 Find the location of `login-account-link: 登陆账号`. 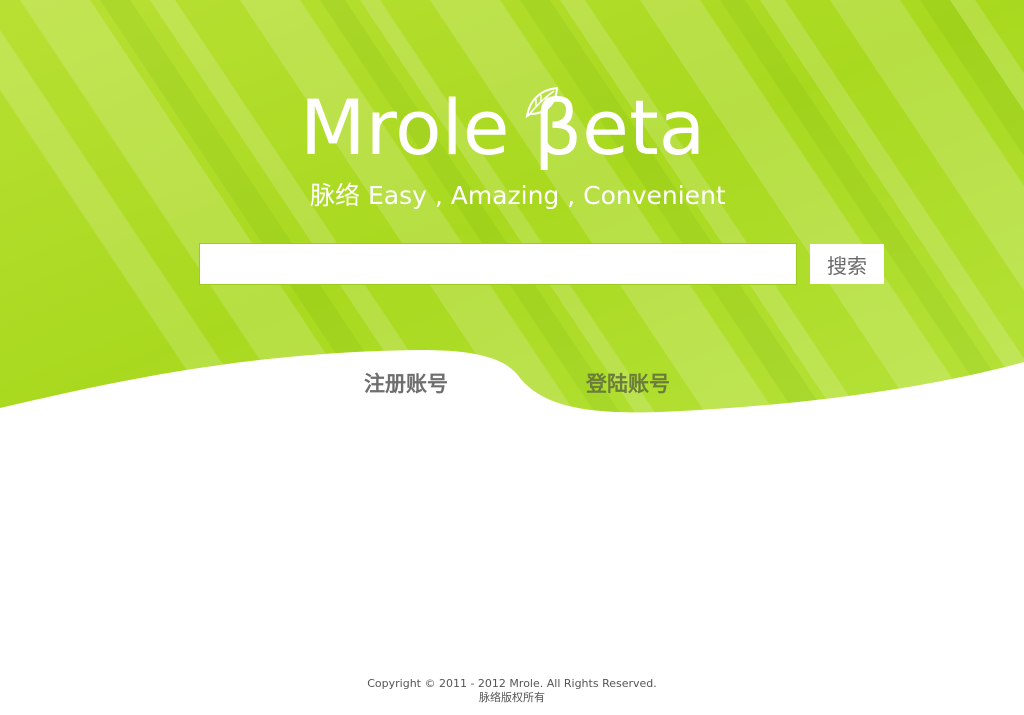

login-account-link: 登陆账号 is located at coordinates (628, 383).